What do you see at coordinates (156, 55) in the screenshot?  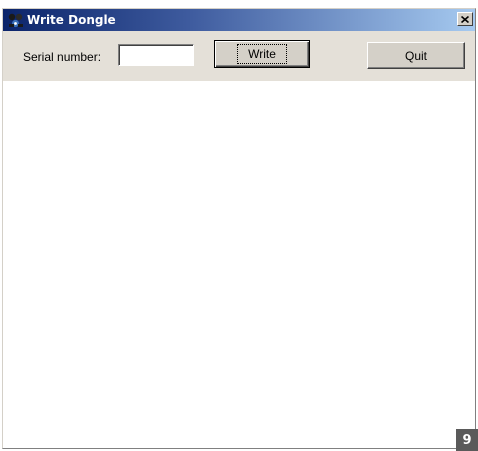 I see `serial-number-input` at bounding box center [156, 55].